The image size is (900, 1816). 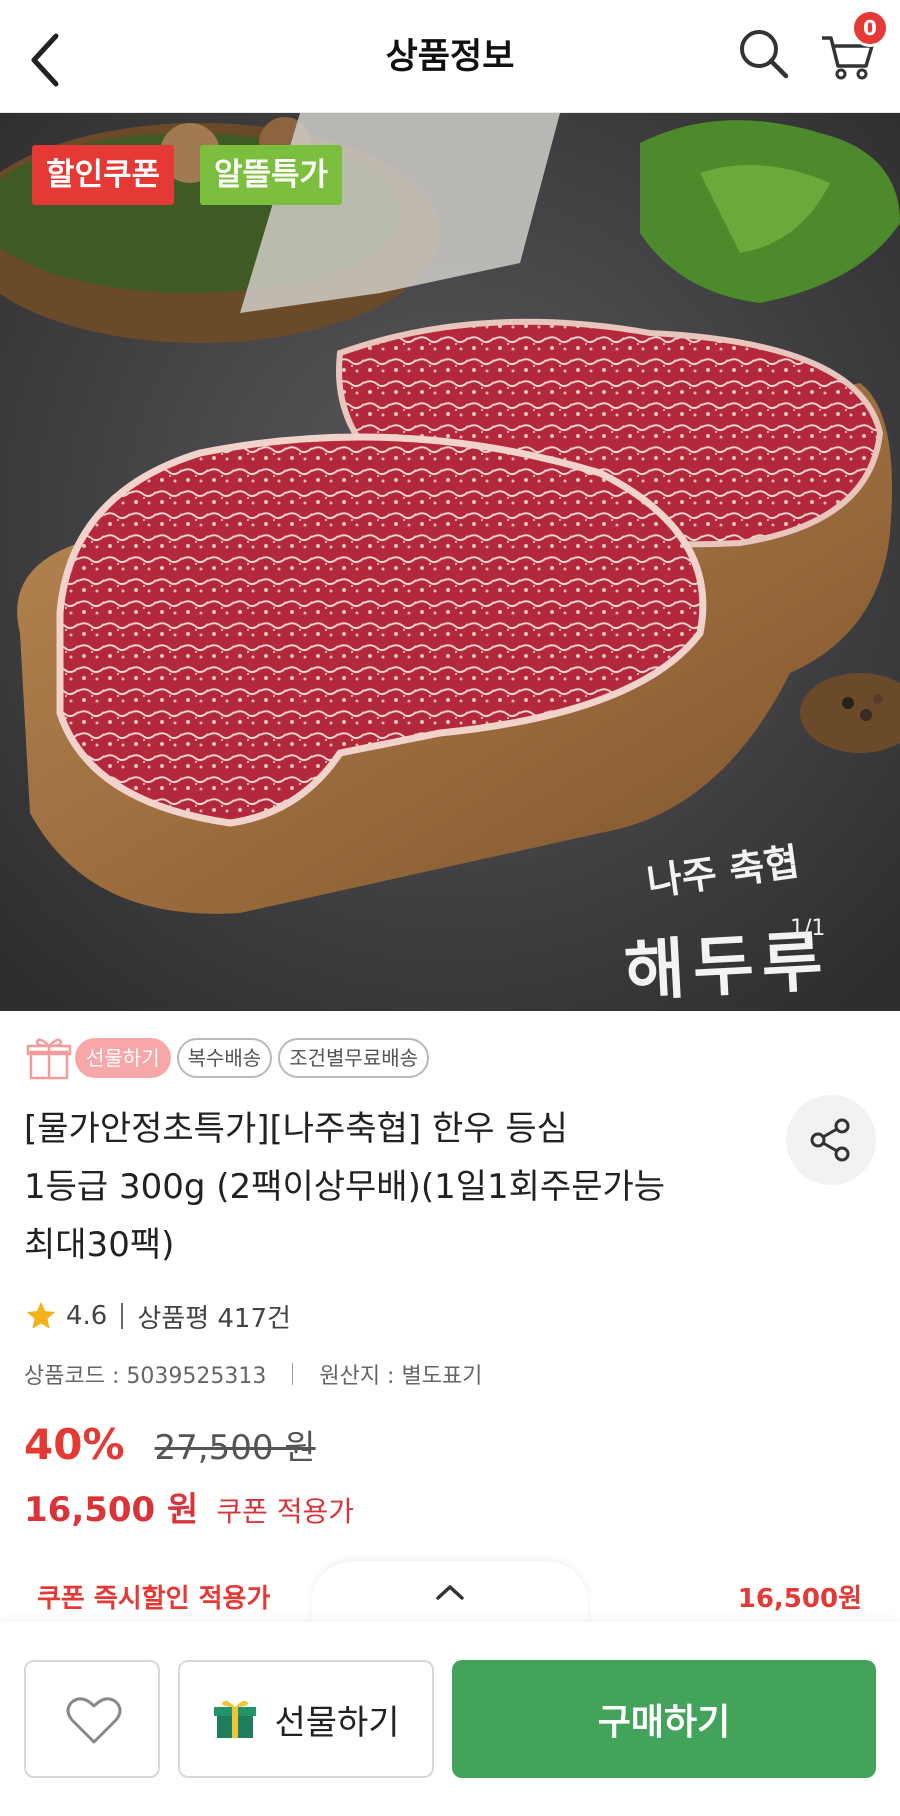 What do you see at coordinates (235, 1448) in the screenshot?
I see `original-price: 27,500 원` at bounding box center [235, 1448].